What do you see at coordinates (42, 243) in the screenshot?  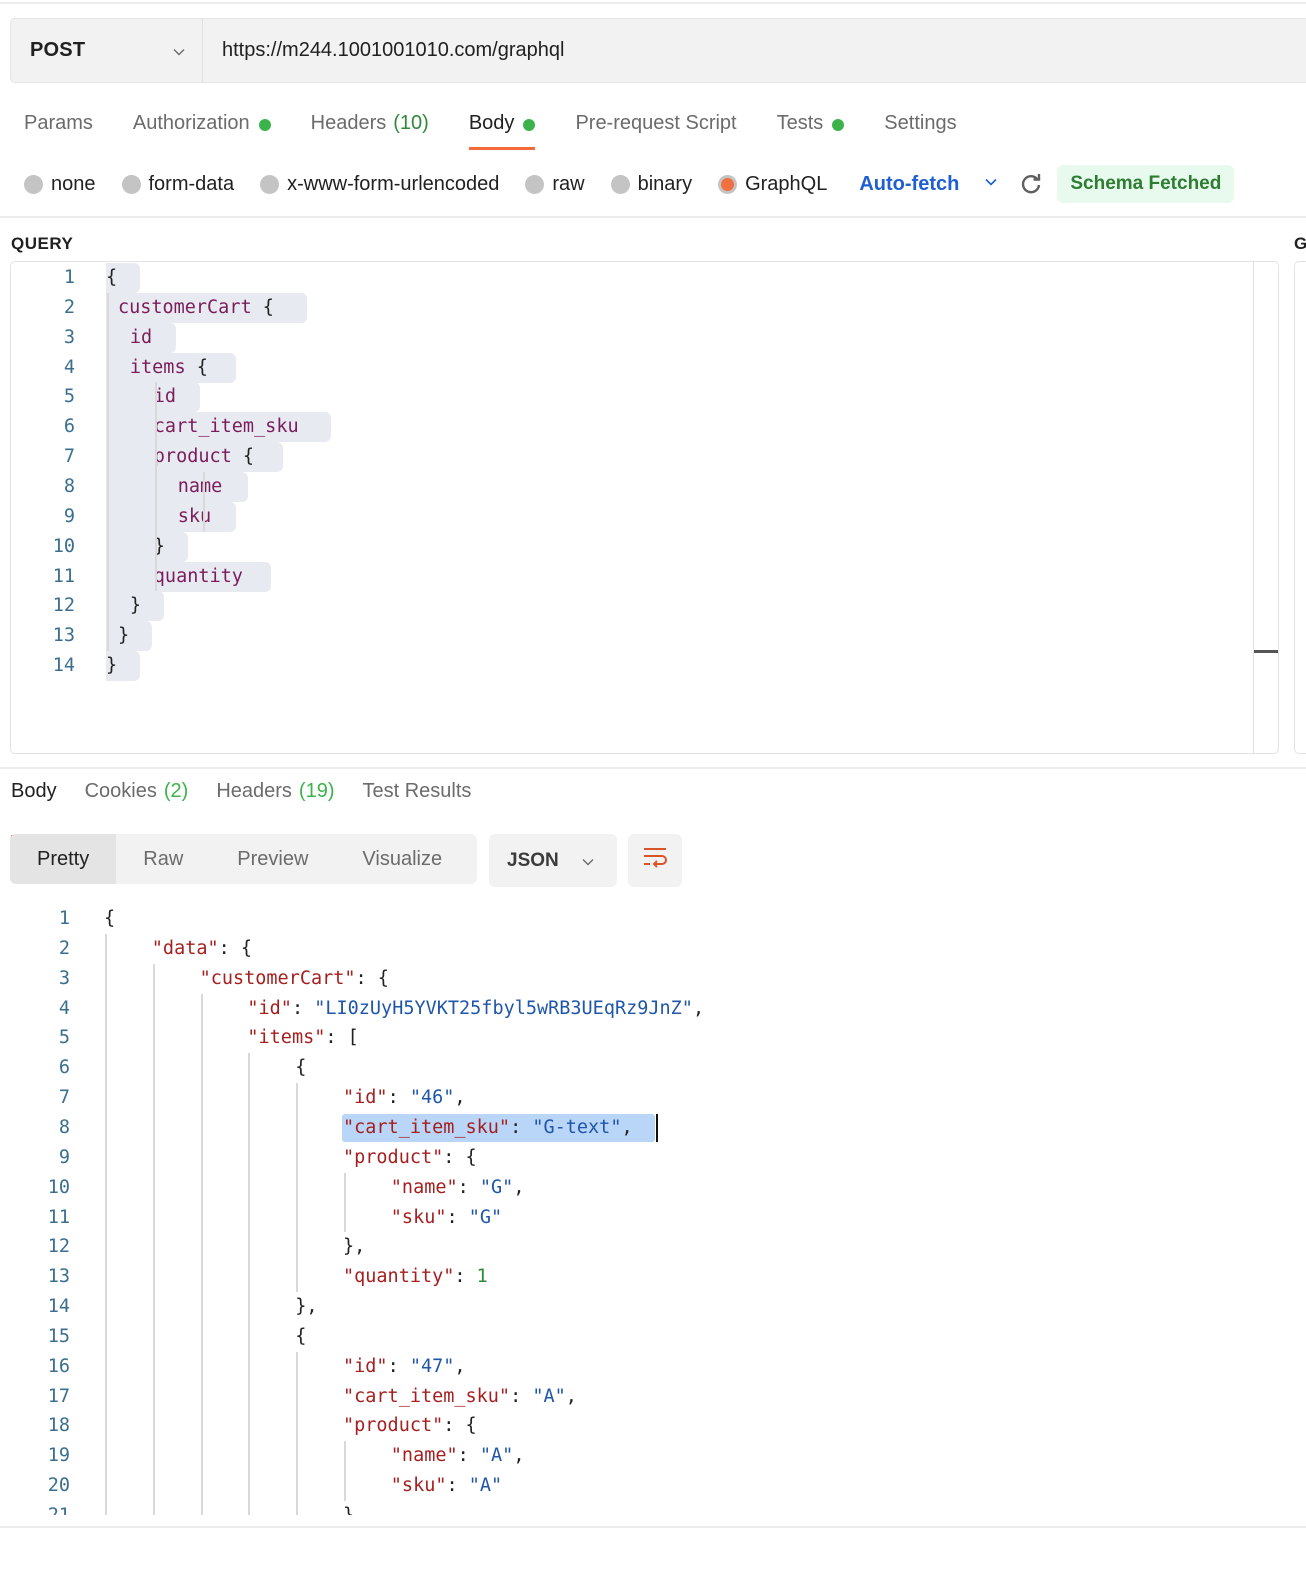 I see `query-label: QUERY` at bounding box center [42, 243].